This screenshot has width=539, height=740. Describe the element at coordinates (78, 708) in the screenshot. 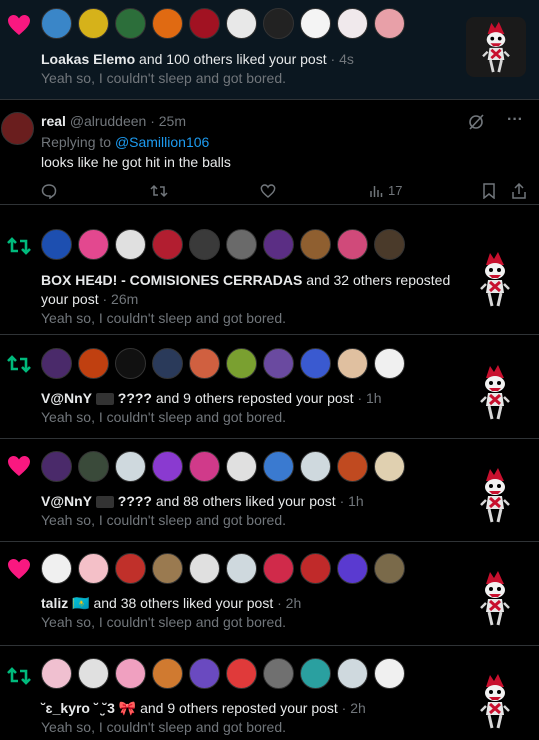

I see `actor-name: ˘ɛ_kyro ˘ ̮̮˘3` at that location.